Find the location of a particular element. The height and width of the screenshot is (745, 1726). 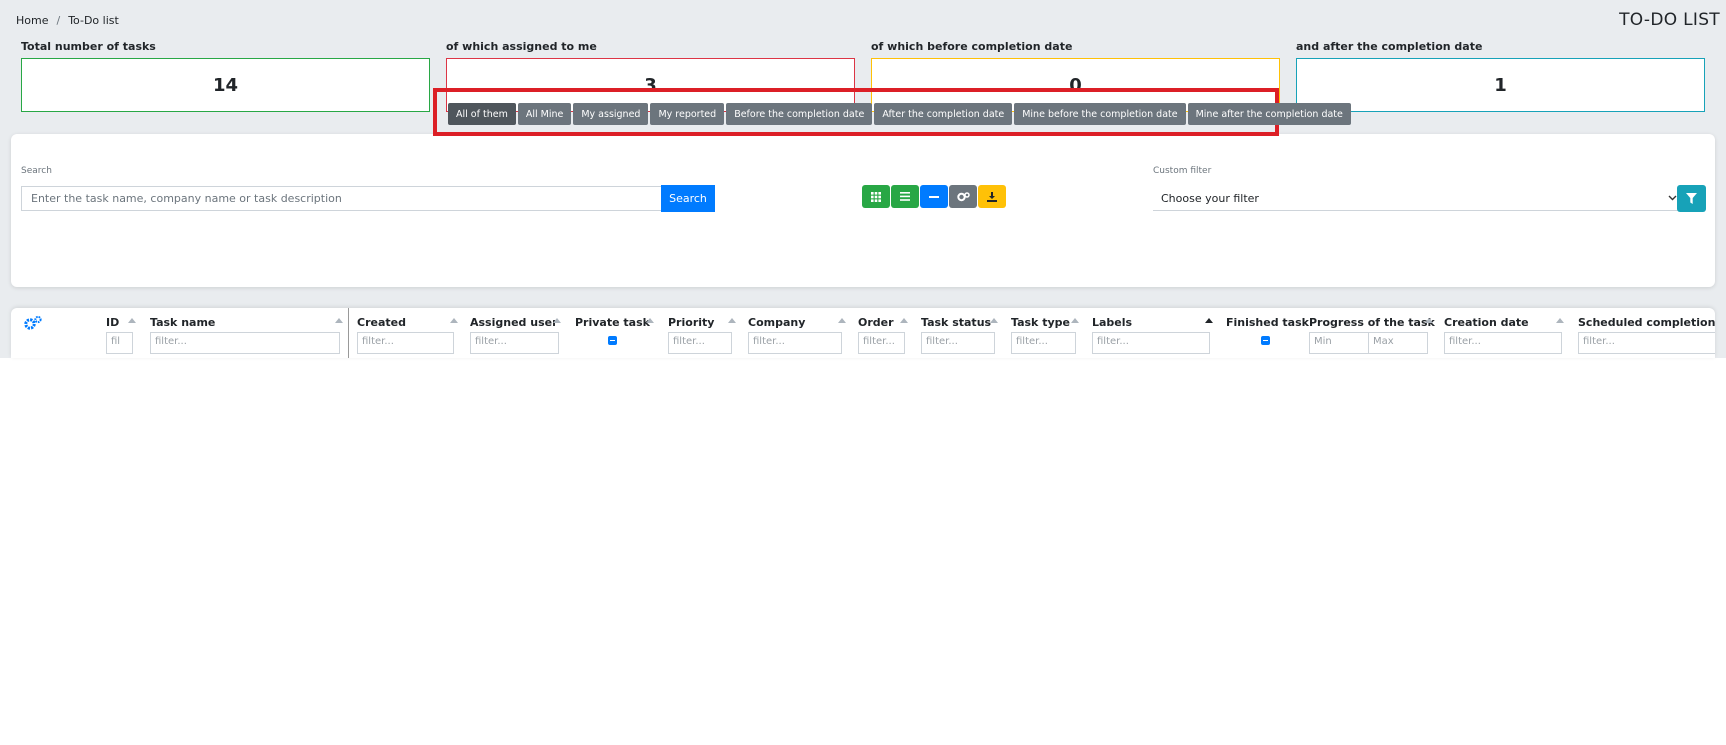

column-header-labels: Labels is located at coordinates (1112, 322).